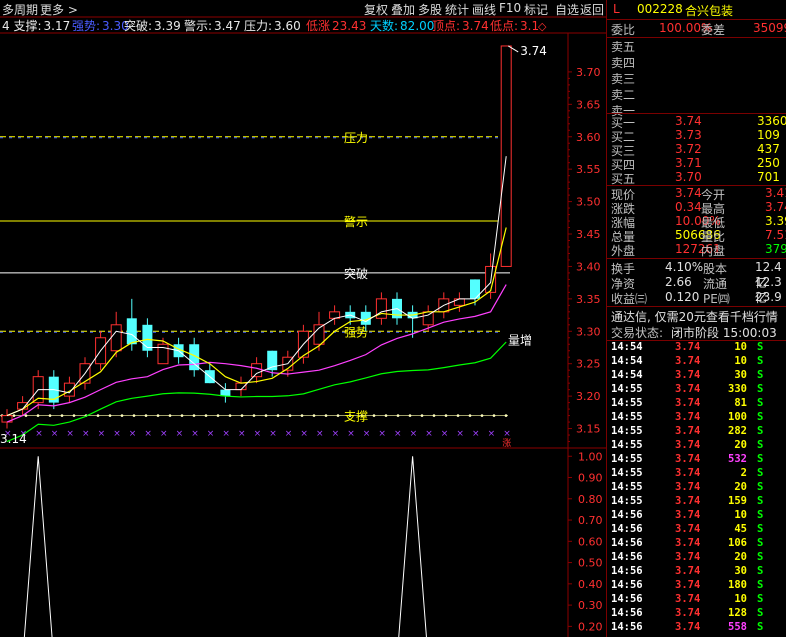 The width and height of the screenshot is (786, 637). Describe the element at coordinates (775, 193) in the screenshot. I see `stat-value: 3.41` at that location.